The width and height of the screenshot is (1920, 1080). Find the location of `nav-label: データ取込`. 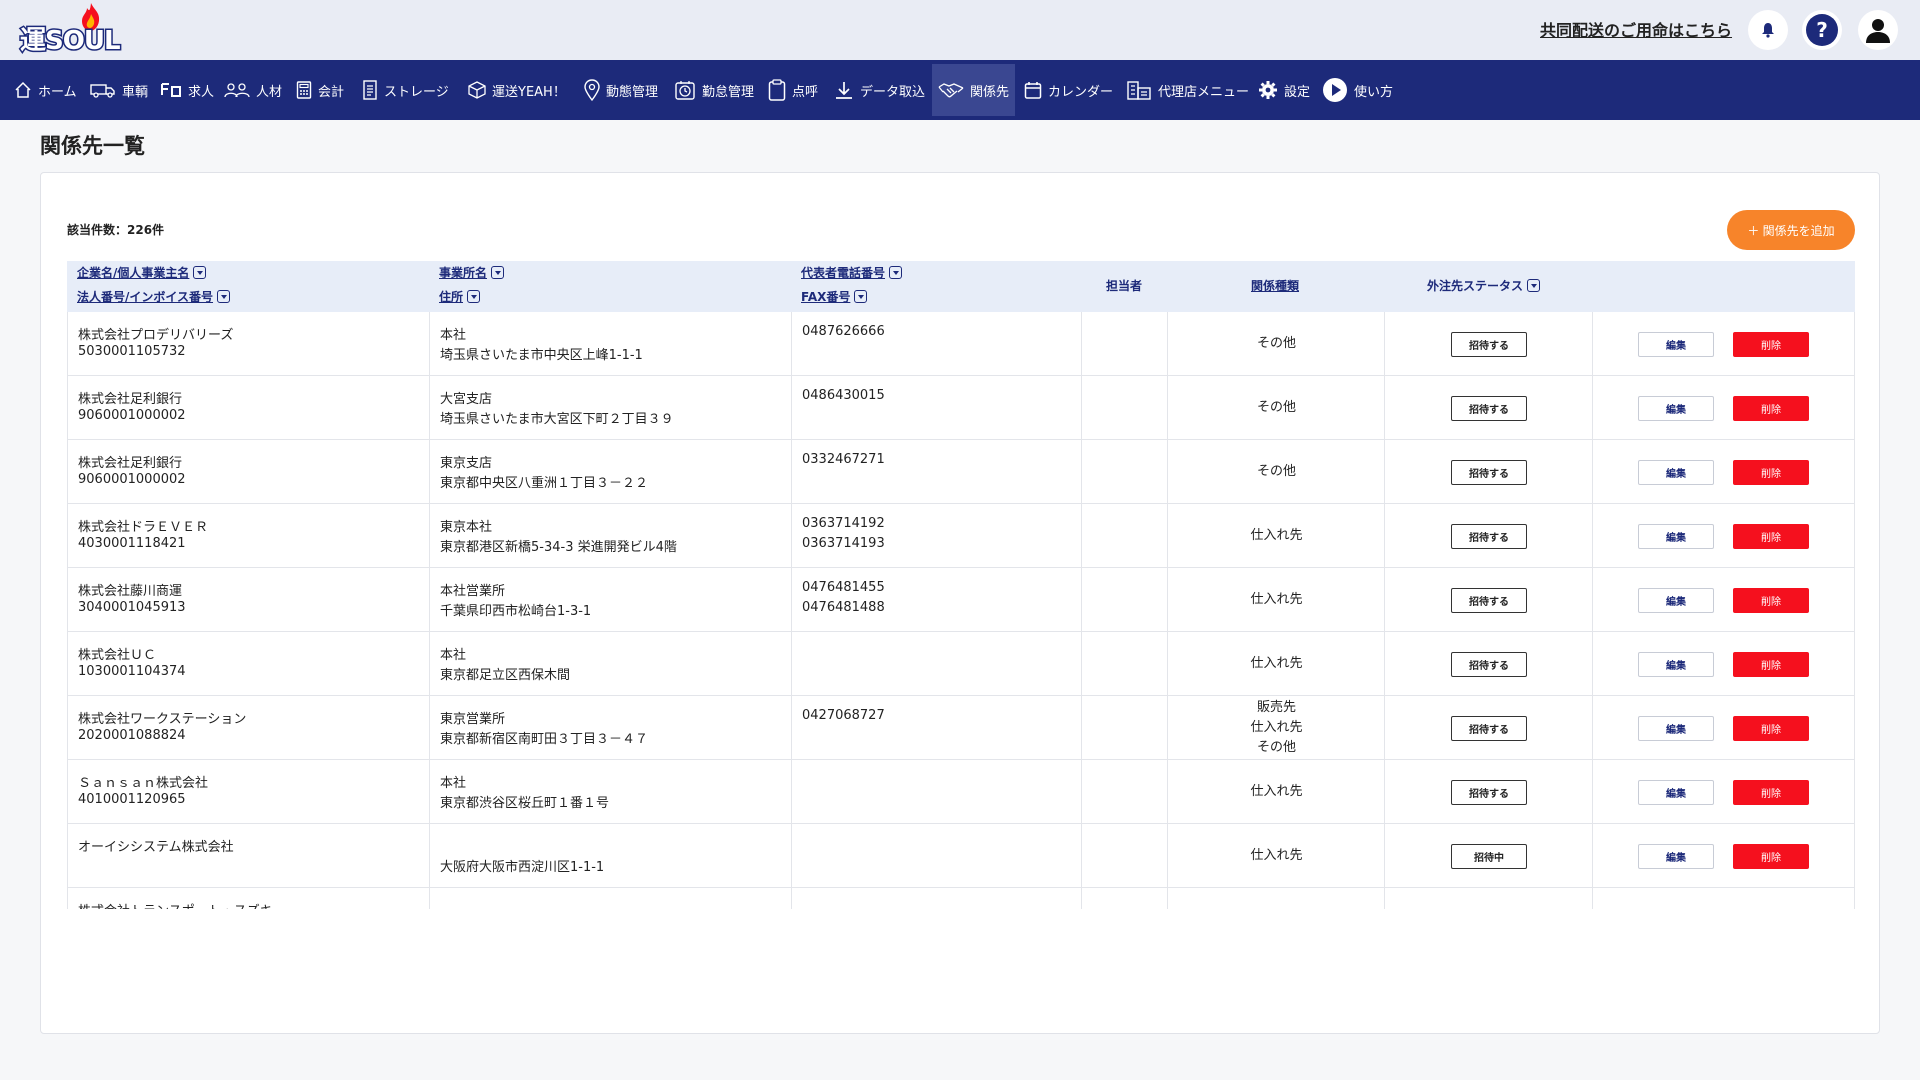

nav-label: データ取込 is located at coordinates (893, 92).